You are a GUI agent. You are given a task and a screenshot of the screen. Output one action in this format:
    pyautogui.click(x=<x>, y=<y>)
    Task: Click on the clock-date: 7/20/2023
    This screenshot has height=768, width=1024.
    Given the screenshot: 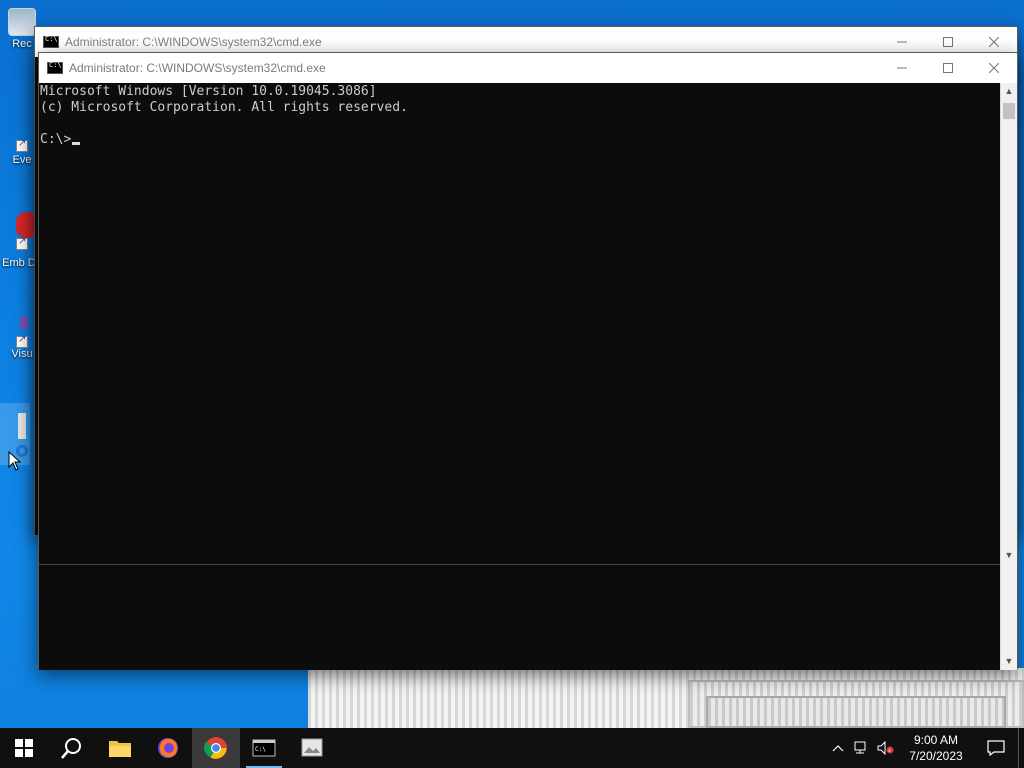 What is the action you would take?
    pyautogui.click(x=936, y=756)
    